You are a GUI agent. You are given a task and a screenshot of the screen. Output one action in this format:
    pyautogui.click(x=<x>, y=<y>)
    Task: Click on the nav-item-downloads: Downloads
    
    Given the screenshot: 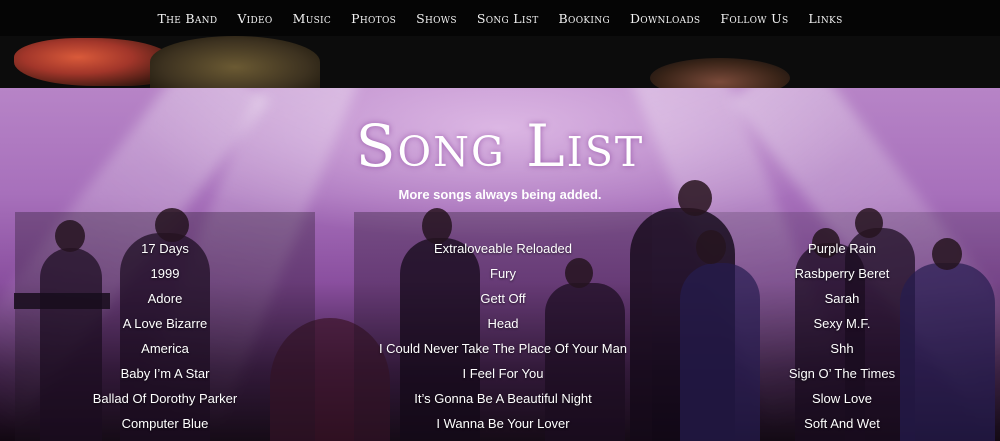 What is the action you would take?
    pyautogui.click(x=665, y=18)
    